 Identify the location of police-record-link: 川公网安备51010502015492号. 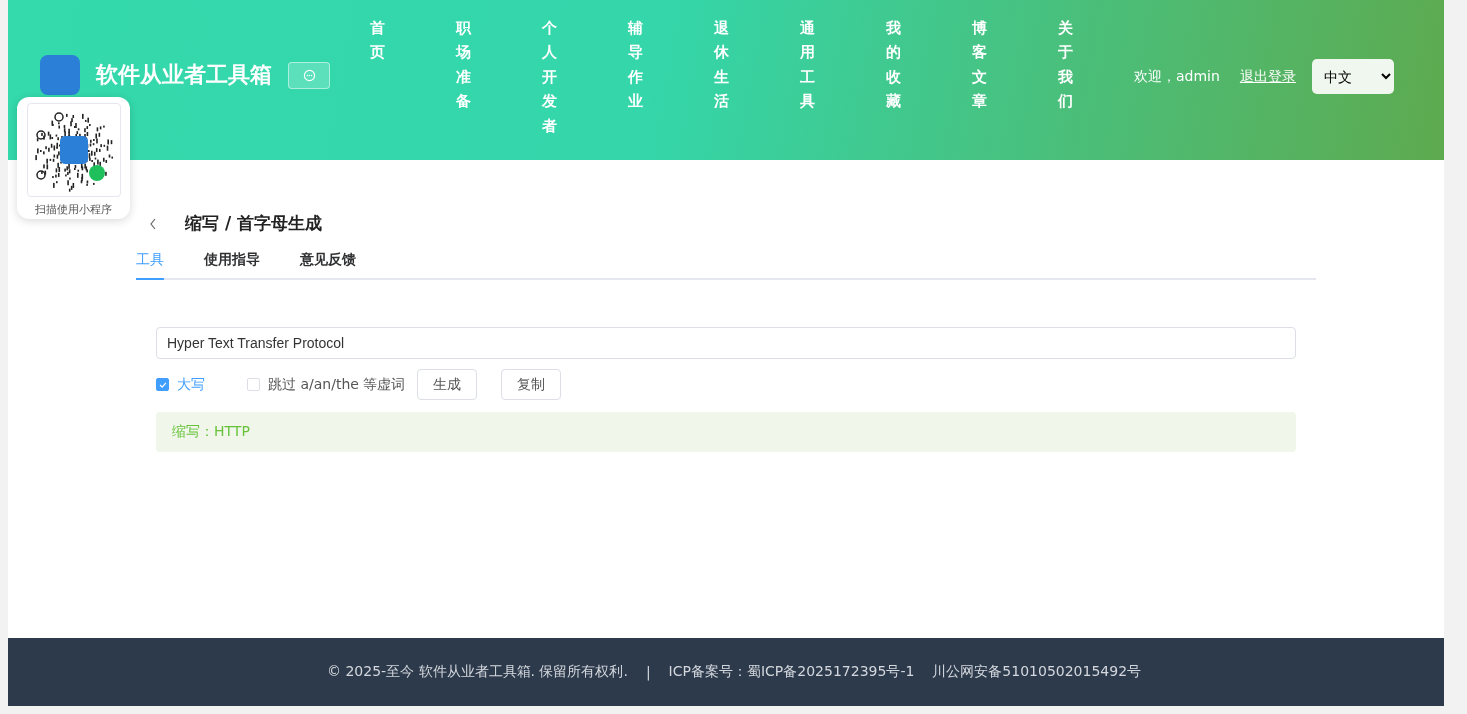
(1037, 672).